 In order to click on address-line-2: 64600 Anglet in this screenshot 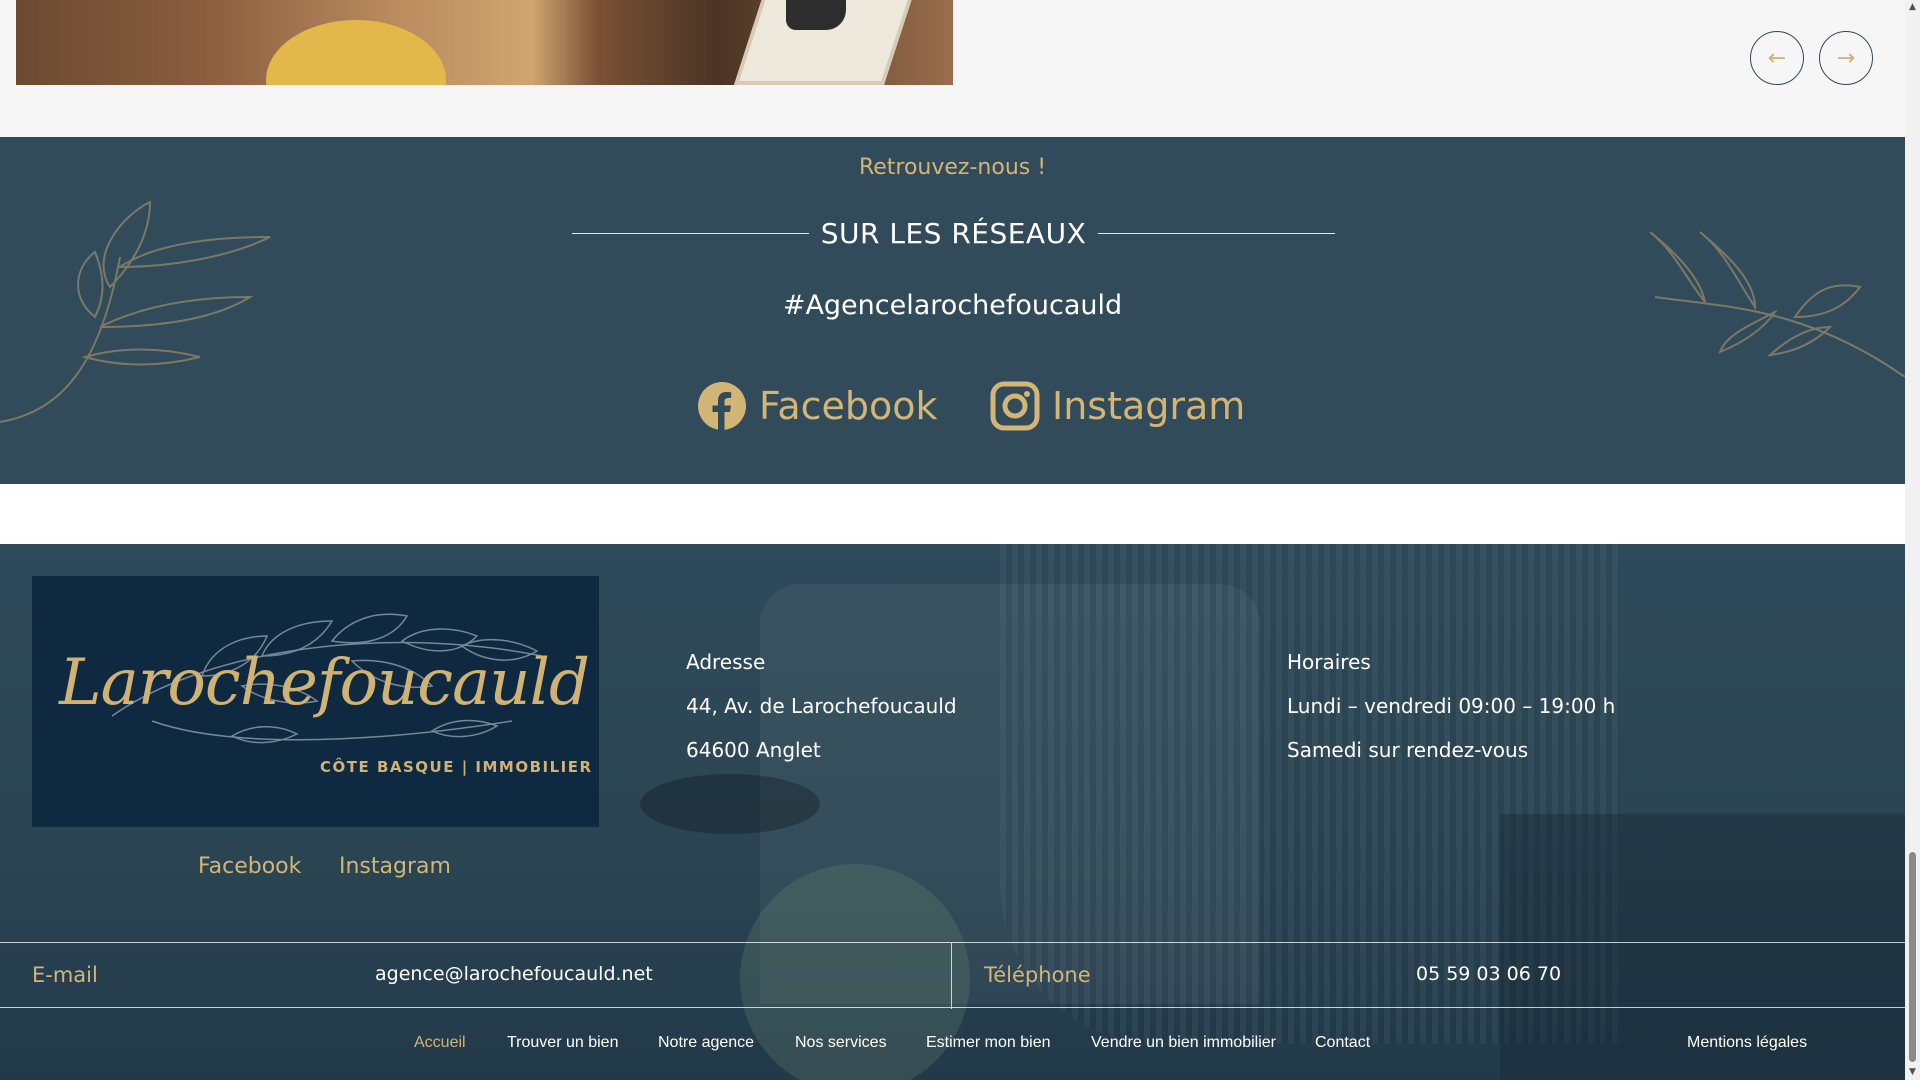, I will do `click(753, 750)`.